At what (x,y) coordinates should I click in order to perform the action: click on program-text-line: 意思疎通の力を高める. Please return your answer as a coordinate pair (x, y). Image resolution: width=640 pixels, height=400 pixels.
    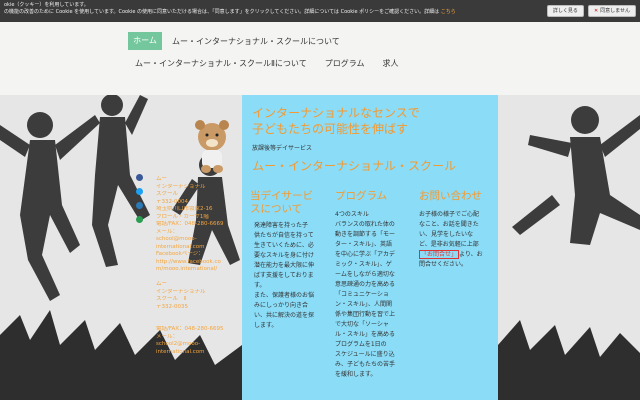
    Looking at the image, I should click on (365, 284).